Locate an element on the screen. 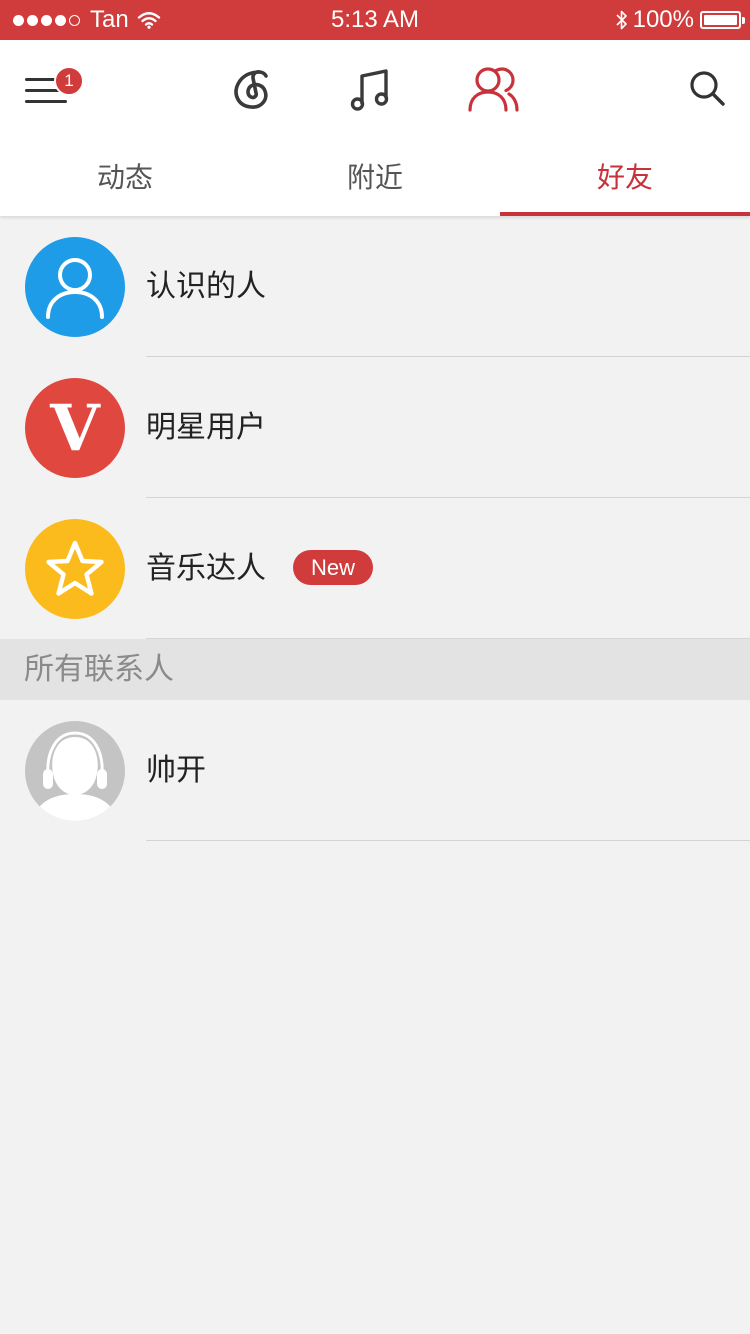 The height and width of the screenshot is (1334, 750). menu-button: 1 is located at coordinates (53, 89).